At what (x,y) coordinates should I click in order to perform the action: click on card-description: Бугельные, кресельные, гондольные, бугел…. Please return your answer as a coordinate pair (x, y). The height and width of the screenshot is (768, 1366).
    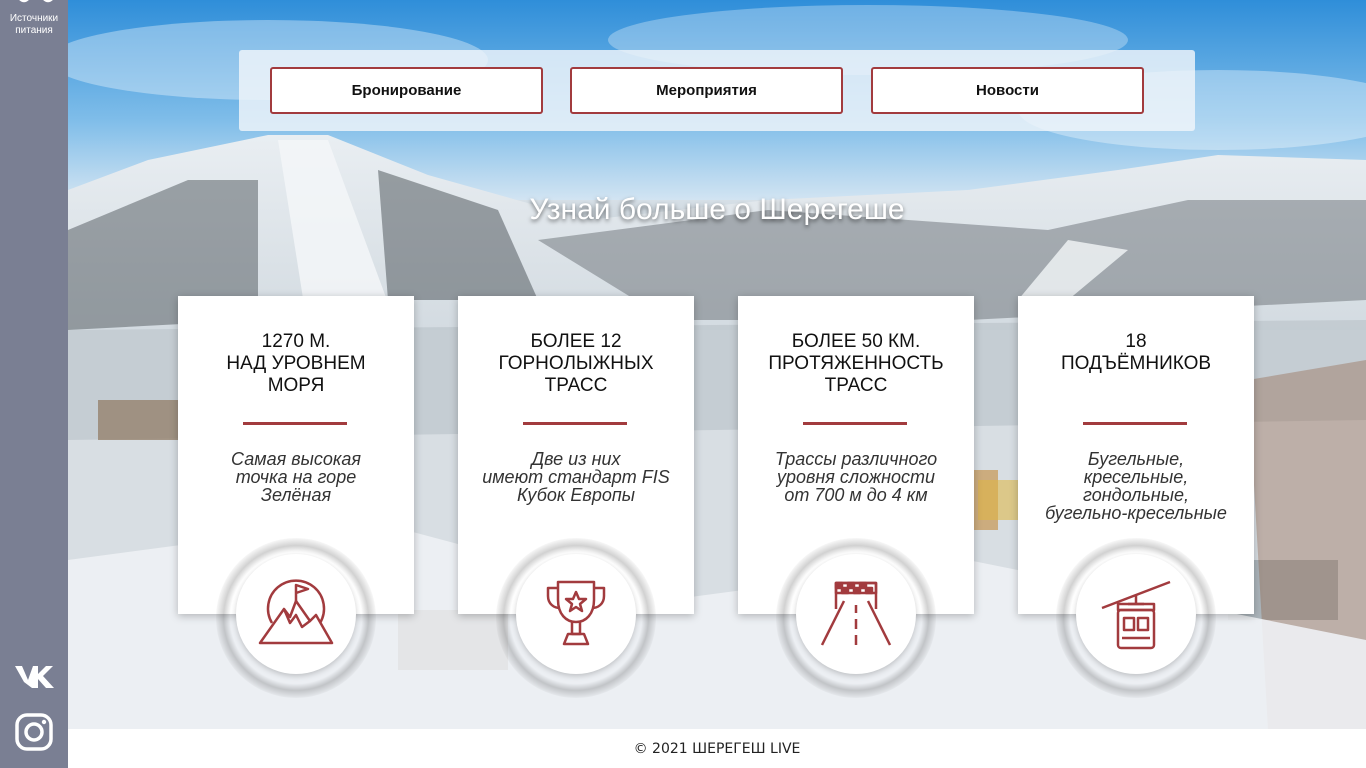
    Looking at the image, I should click on (1136, 486).